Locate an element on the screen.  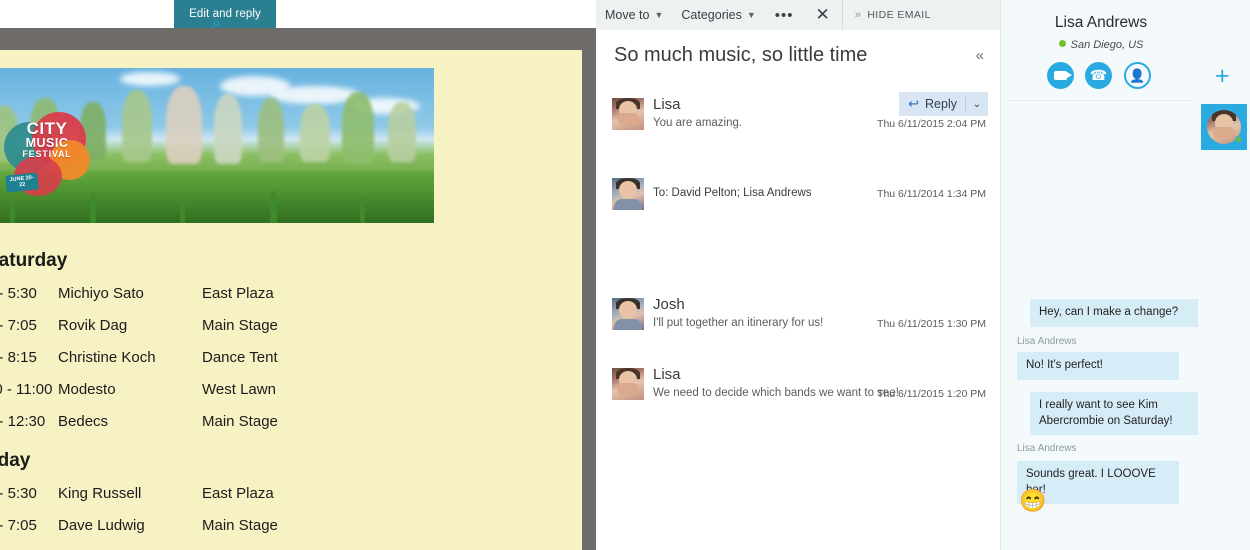
chat-contact-location: San Diego, US is located at coordinates (1101, 45).